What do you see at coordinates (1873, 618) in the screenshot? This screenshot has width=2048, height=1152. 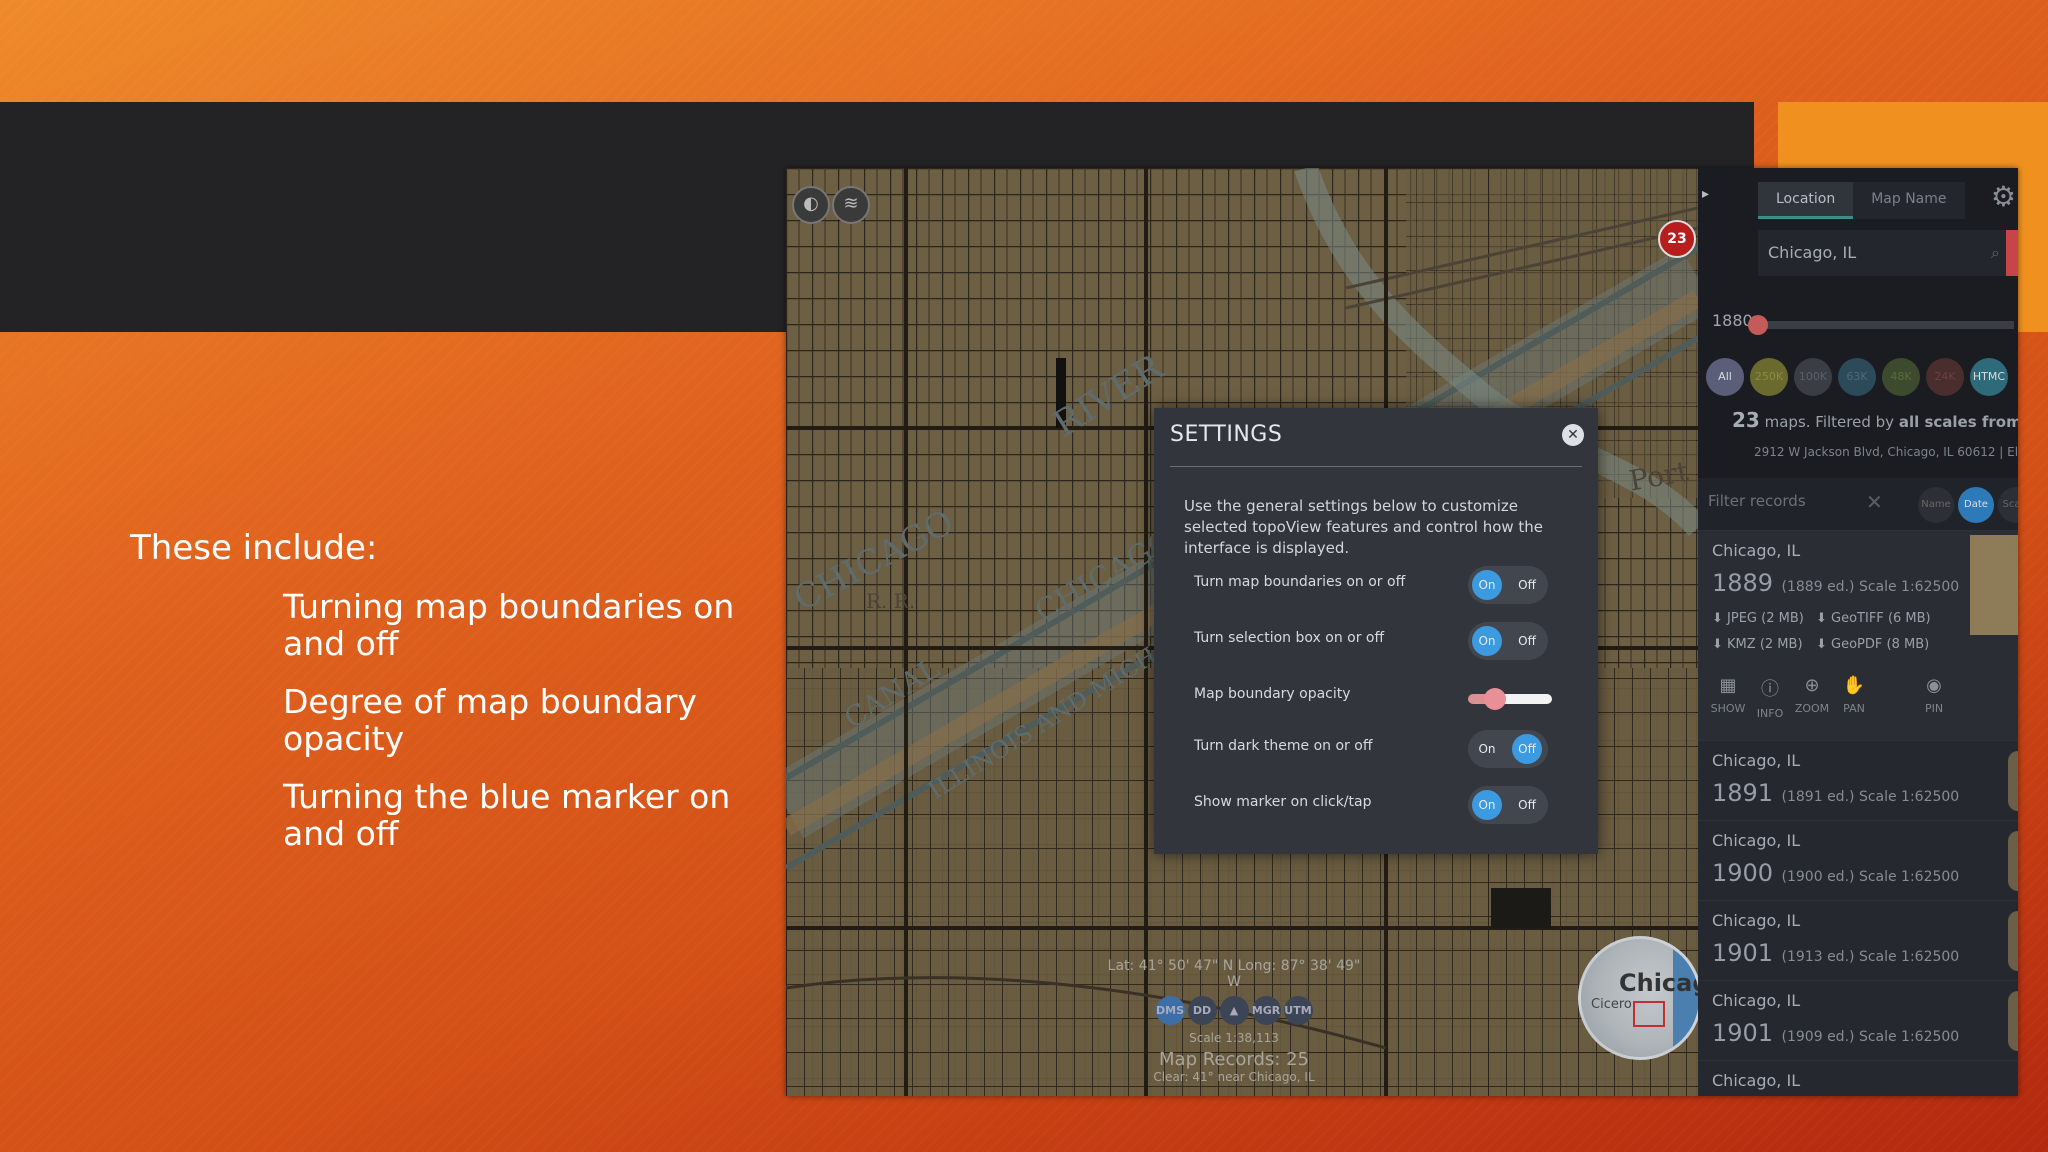 I see `download-geotiff-link: ⬇ GeoTIFF (6 MB)` at bounding box center [1873, 618].